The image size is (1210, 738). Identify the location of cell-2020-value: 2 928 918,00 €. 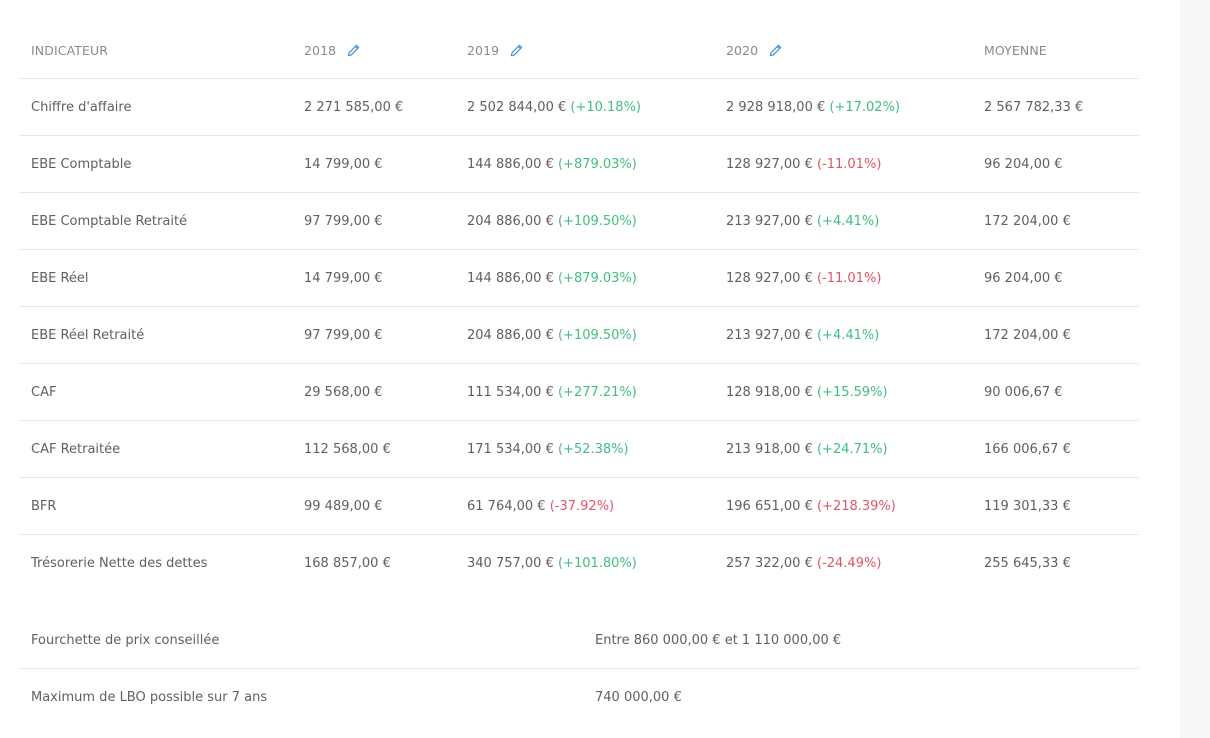
(776, 107).